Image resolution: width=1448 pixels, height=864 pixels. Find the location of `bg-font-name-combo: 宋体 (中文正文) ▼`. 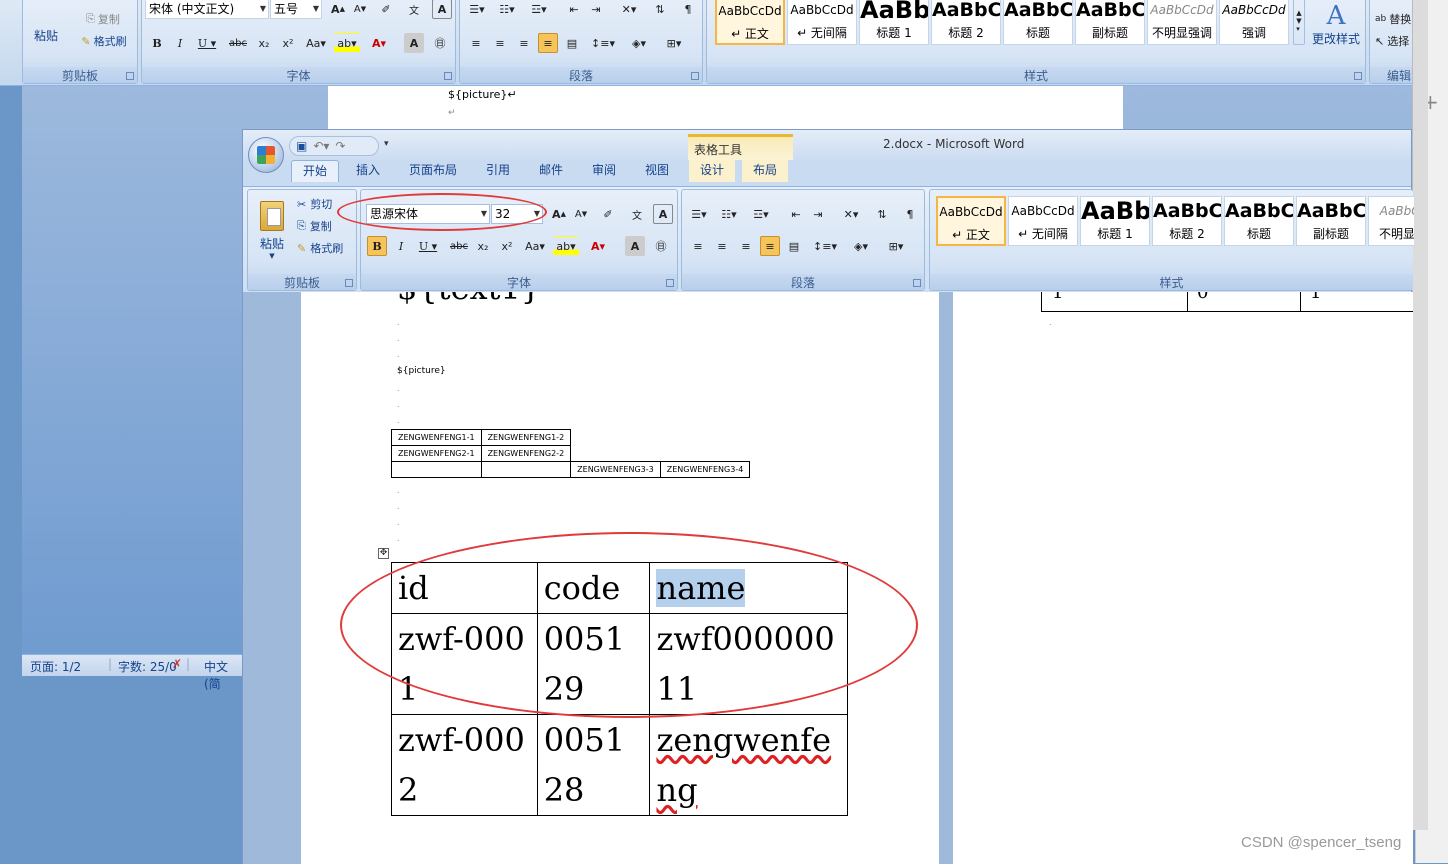

bg-font-name-combo: 宋体 (中文正文) ▼ is located at coordinates (207, 9).